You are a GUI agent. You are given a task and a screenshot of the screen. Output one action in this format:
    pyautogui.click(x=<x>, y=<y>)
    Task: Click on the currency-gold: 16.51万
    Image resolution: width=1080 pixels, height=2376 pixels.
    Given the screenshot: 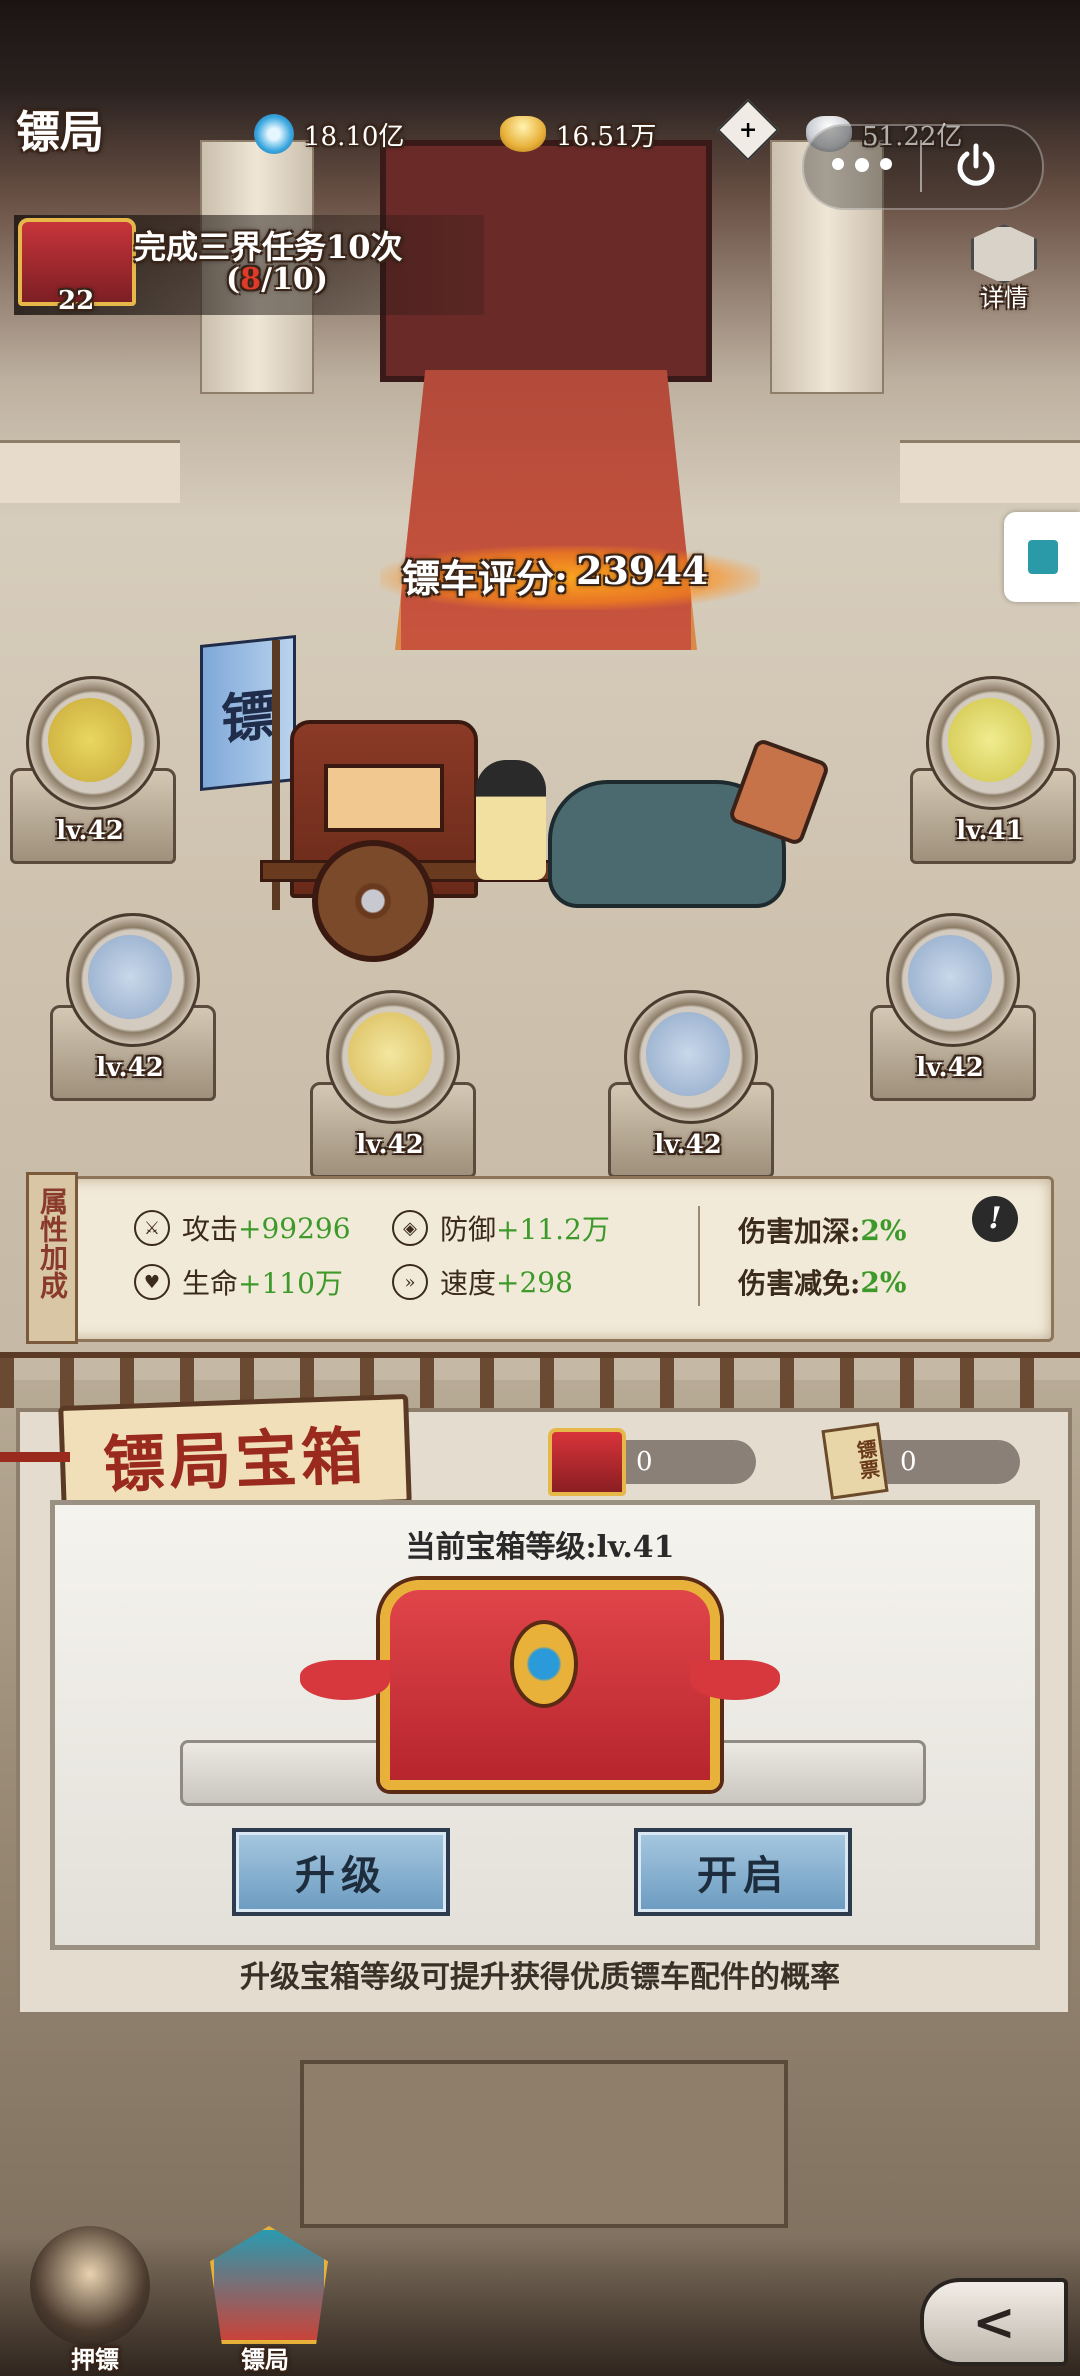 What is the action you would take?
    pyautogui.click(x=578, y=134)
    